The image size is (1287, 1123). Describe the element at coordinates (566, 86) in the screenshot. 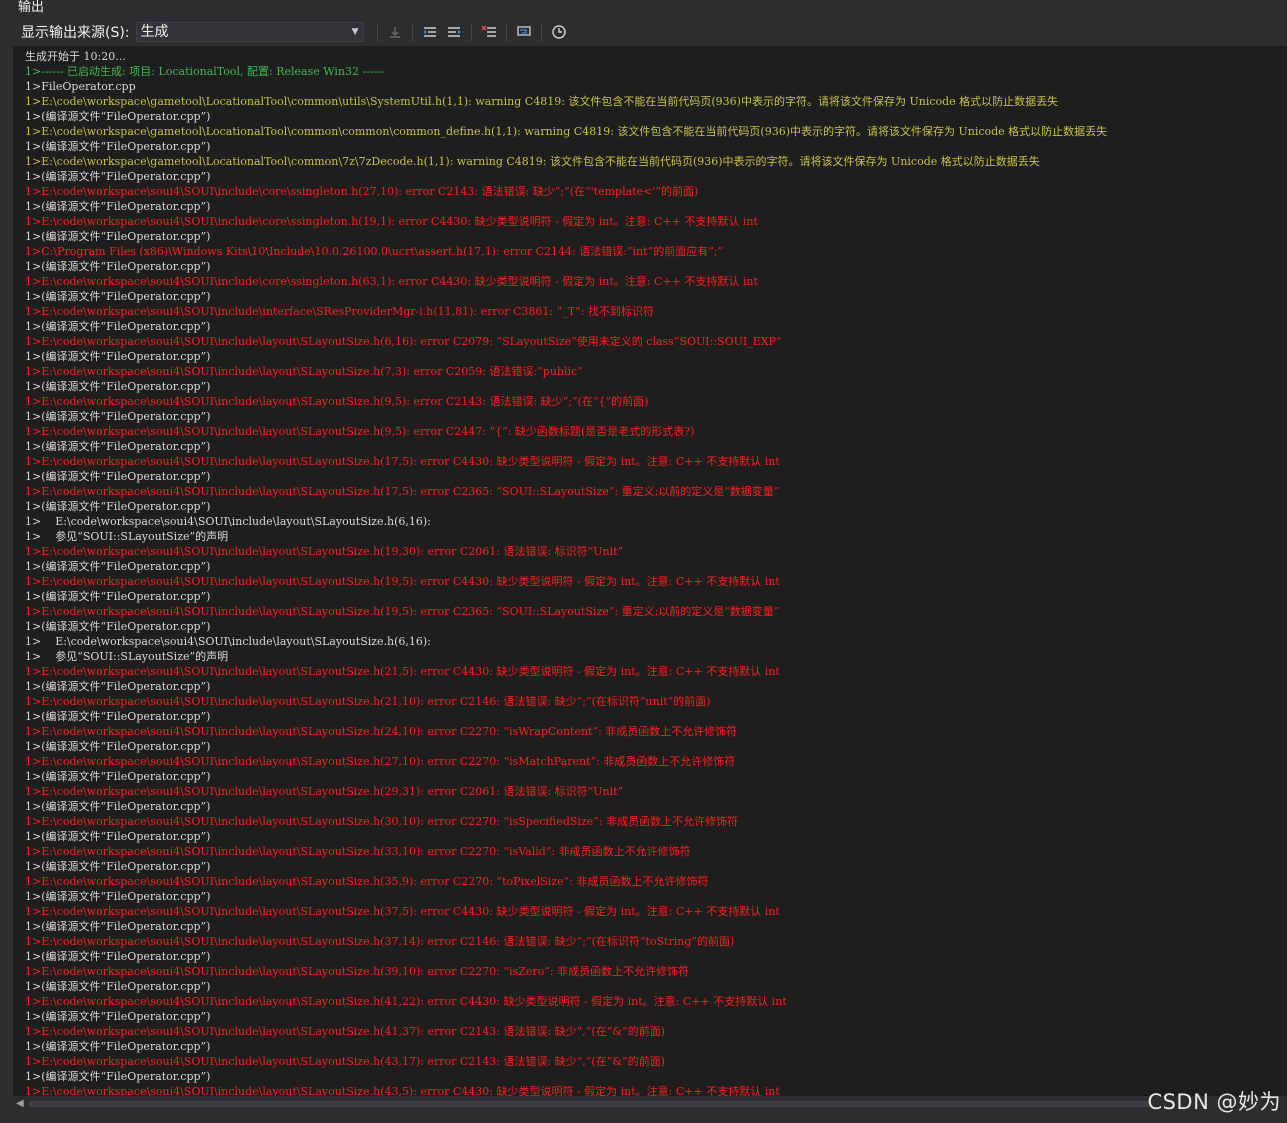

I see `output-line: 1>FileOperator.cpp` at that location.